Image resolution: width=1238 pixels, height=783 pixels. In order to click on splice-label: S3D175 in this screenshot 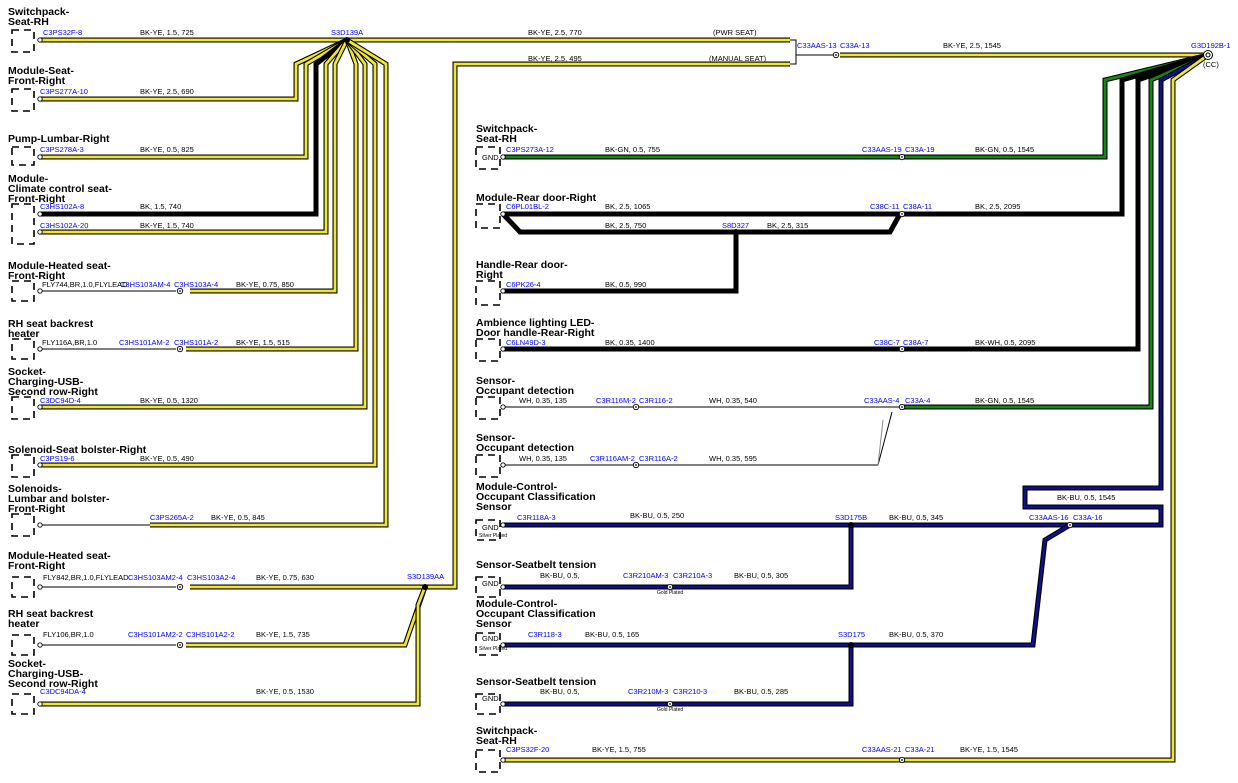, I will do `click(851, 634)`.